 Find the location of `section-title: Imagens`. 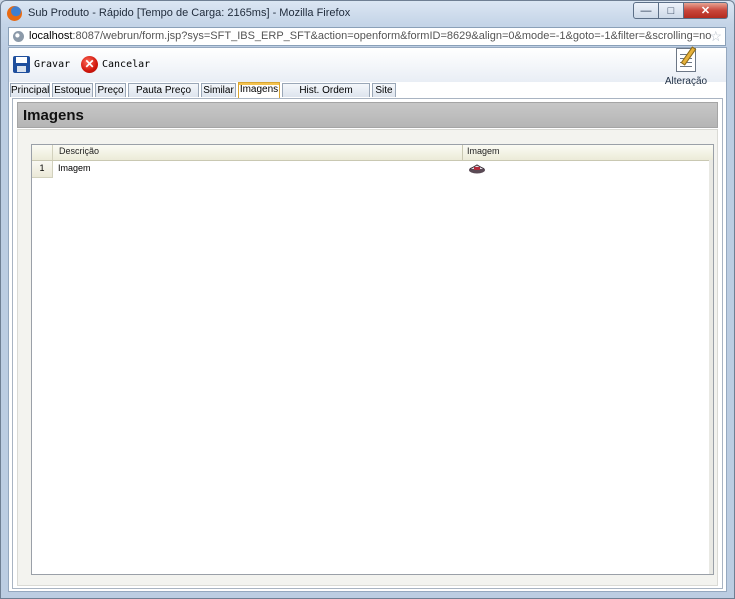

section-title: Imagens is located at coordinates (53, 115).